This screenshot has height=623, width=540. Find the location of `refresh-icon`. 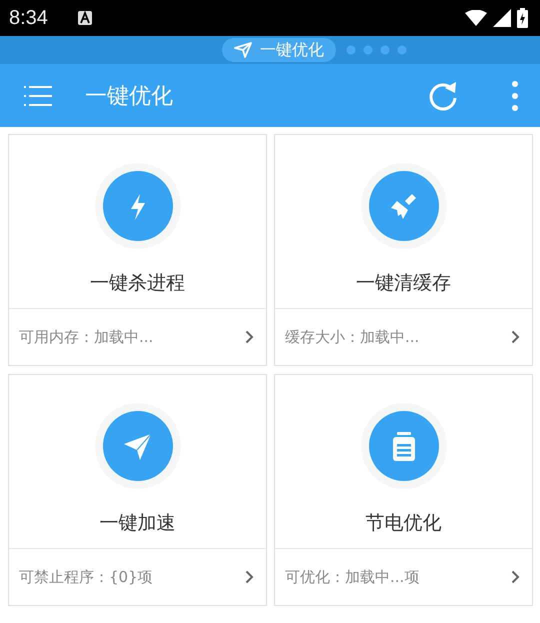

refresh-icon is located at coordinates (443, 96).